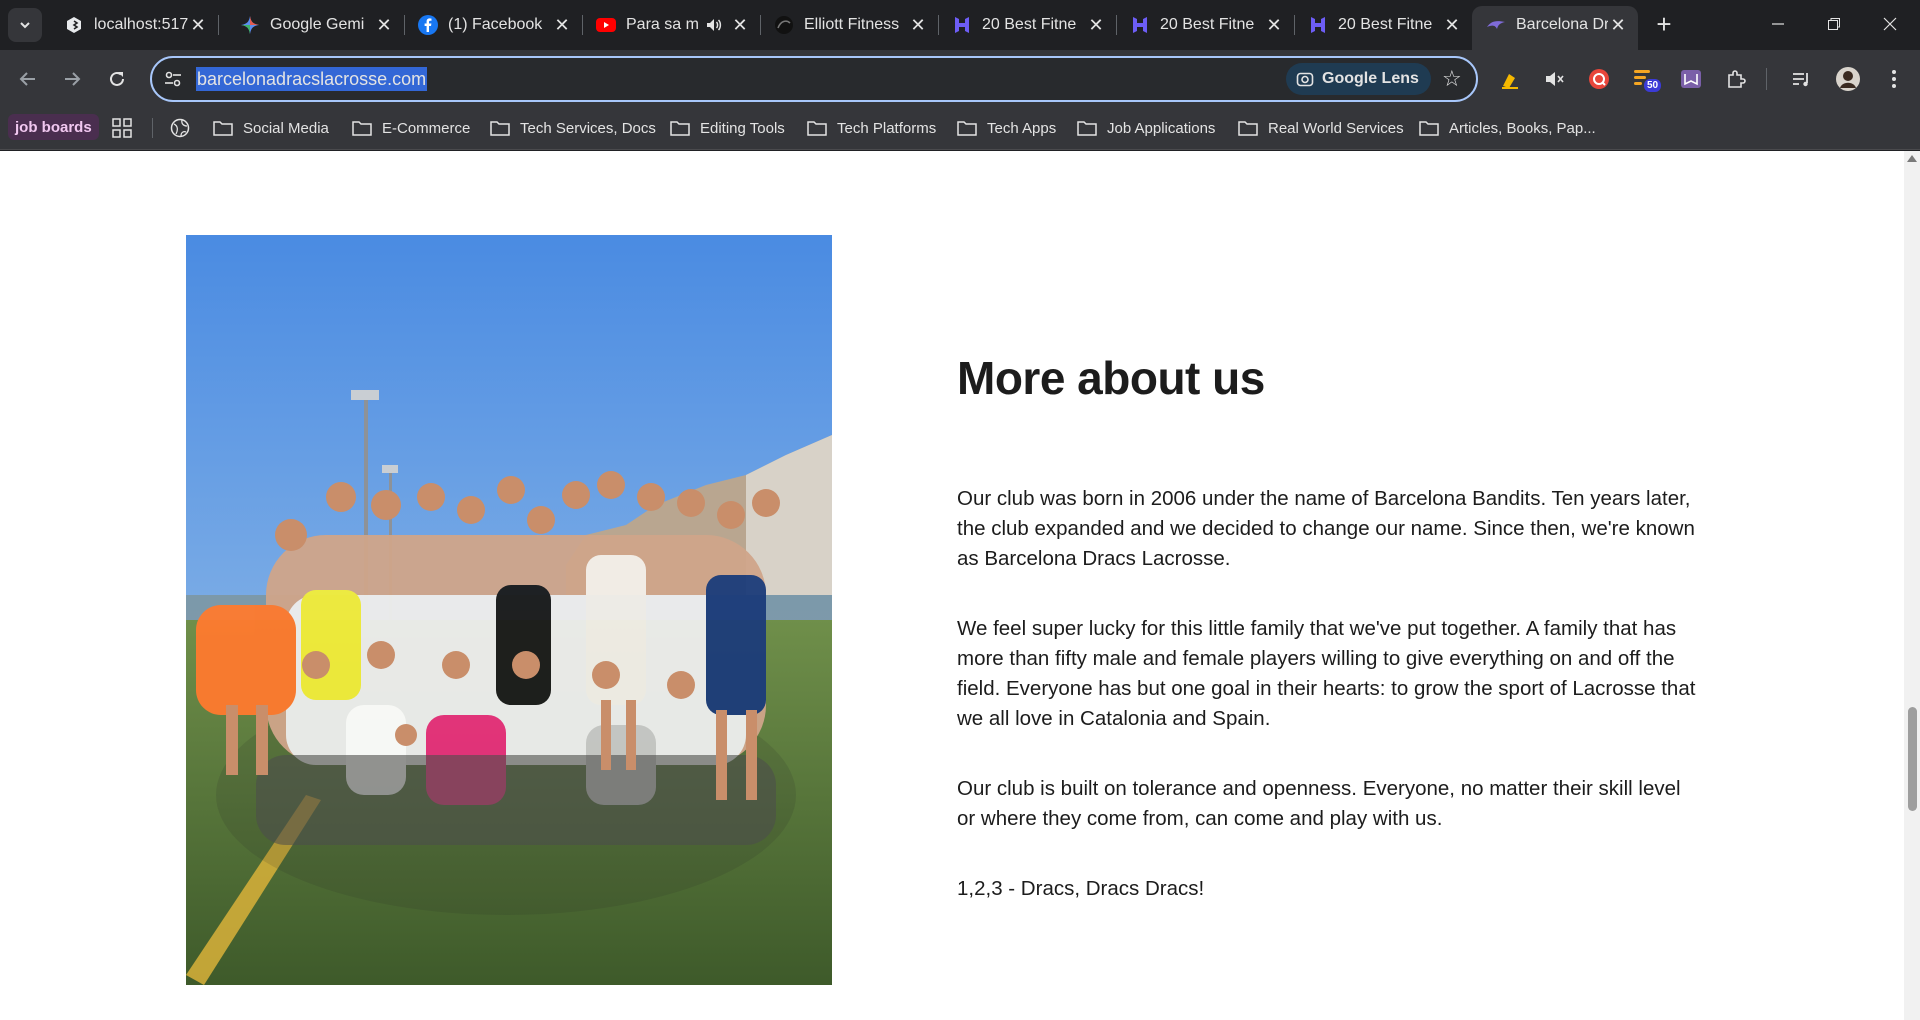  Describe the element at coordinates (784, 25) in the screenshot. I see `circle-logo-icon` at that location.